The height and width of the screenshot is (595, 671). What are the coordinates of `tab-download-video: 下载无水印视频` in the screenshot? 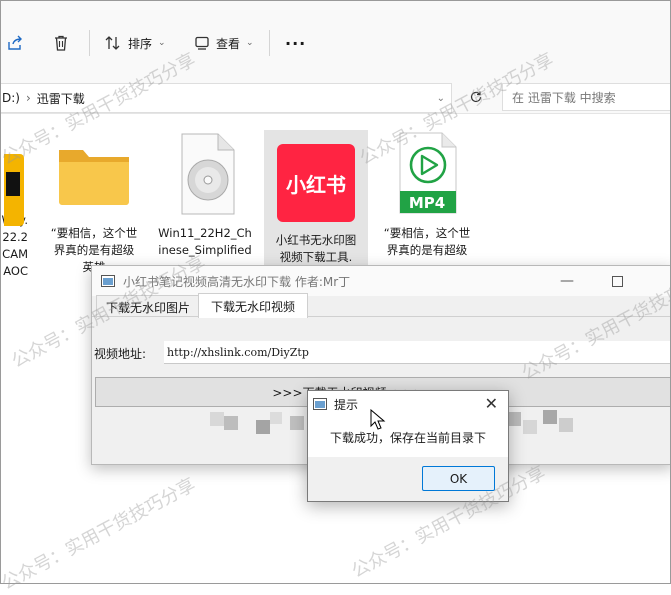 It's located at (253, 305).